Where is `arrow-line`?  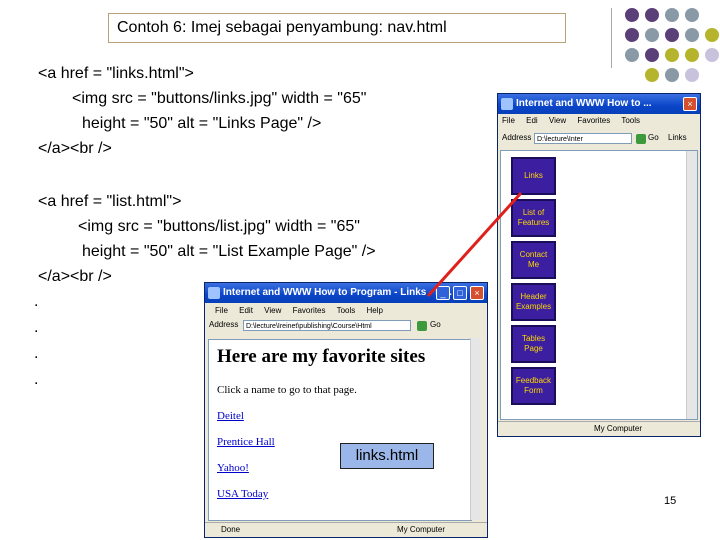 arrow-line is located at coordinates (474, 244).